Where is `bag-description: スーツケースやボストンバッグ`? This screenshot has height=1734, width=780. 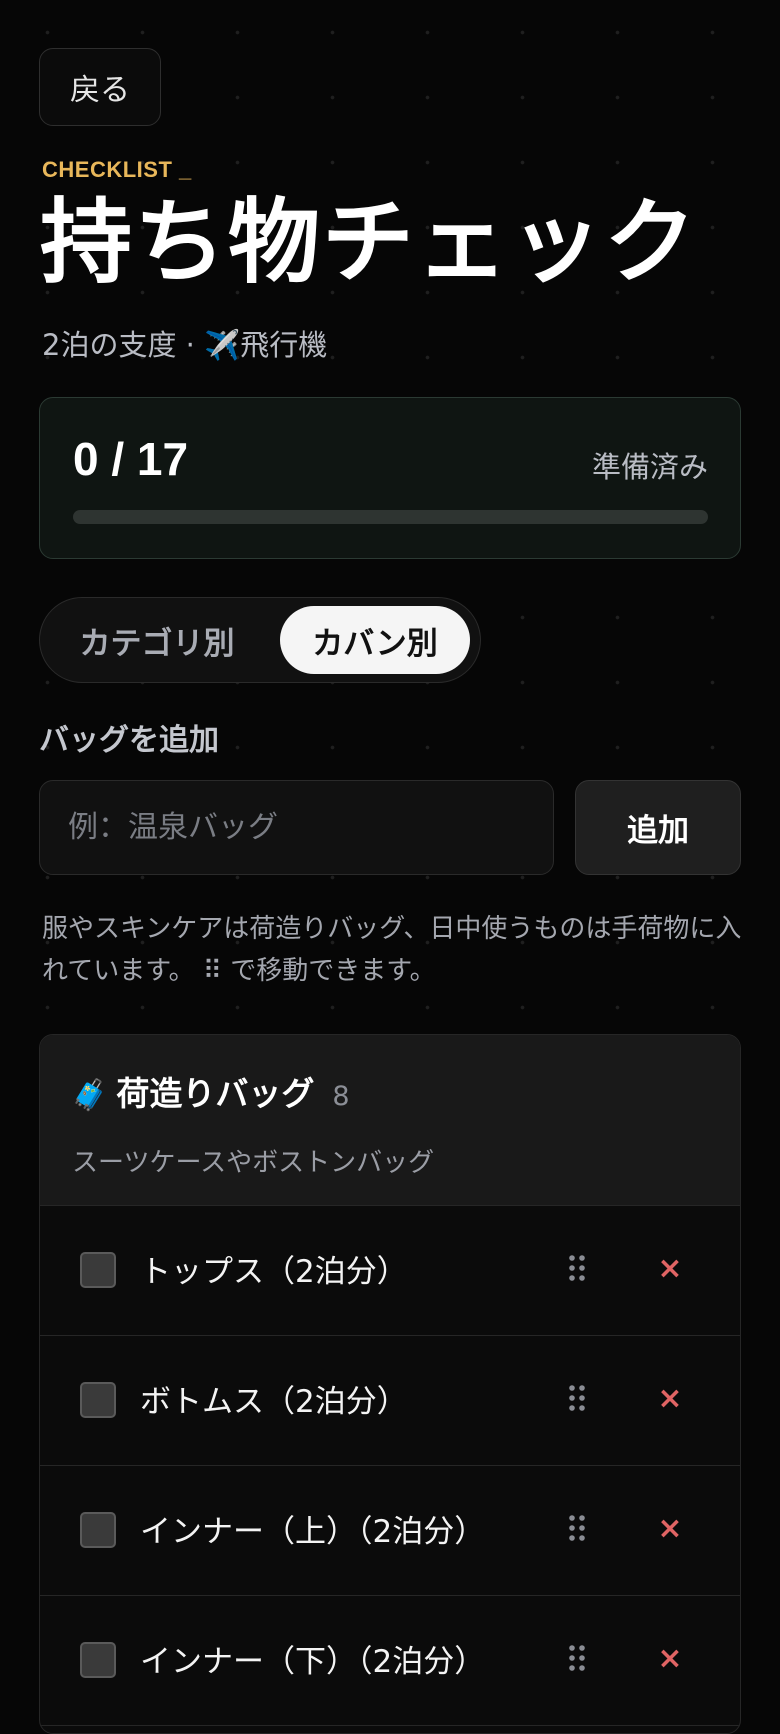 bag-description: スーツケースやボストンバッグ is located at coordinates (253, 1163).